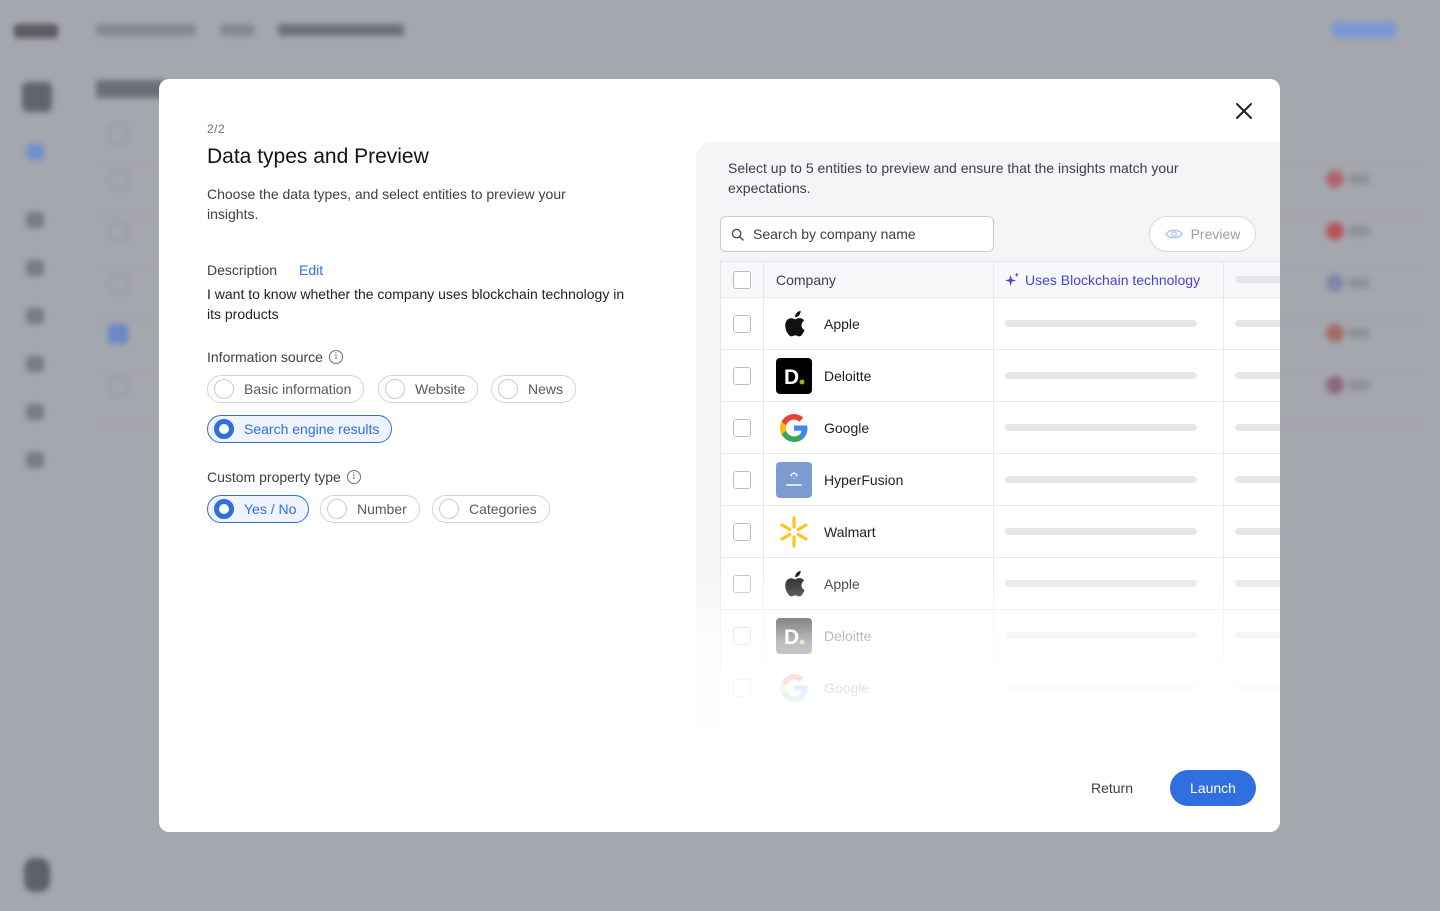 The width and height of the screenshot is (1440, 911). What do you see at coordinates (848, 635) in the screenshot?
I see `company-name: Deloitte` at bounding box center [848, 635].